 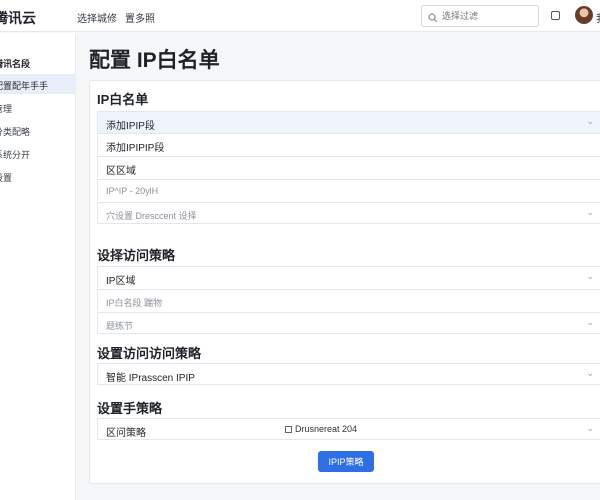 What do you see at coordinates (348, 122) in the screenshot?
I see `row-add-ip-range: 添加IPIP段 ⌄` at bounding box center [348, 122].